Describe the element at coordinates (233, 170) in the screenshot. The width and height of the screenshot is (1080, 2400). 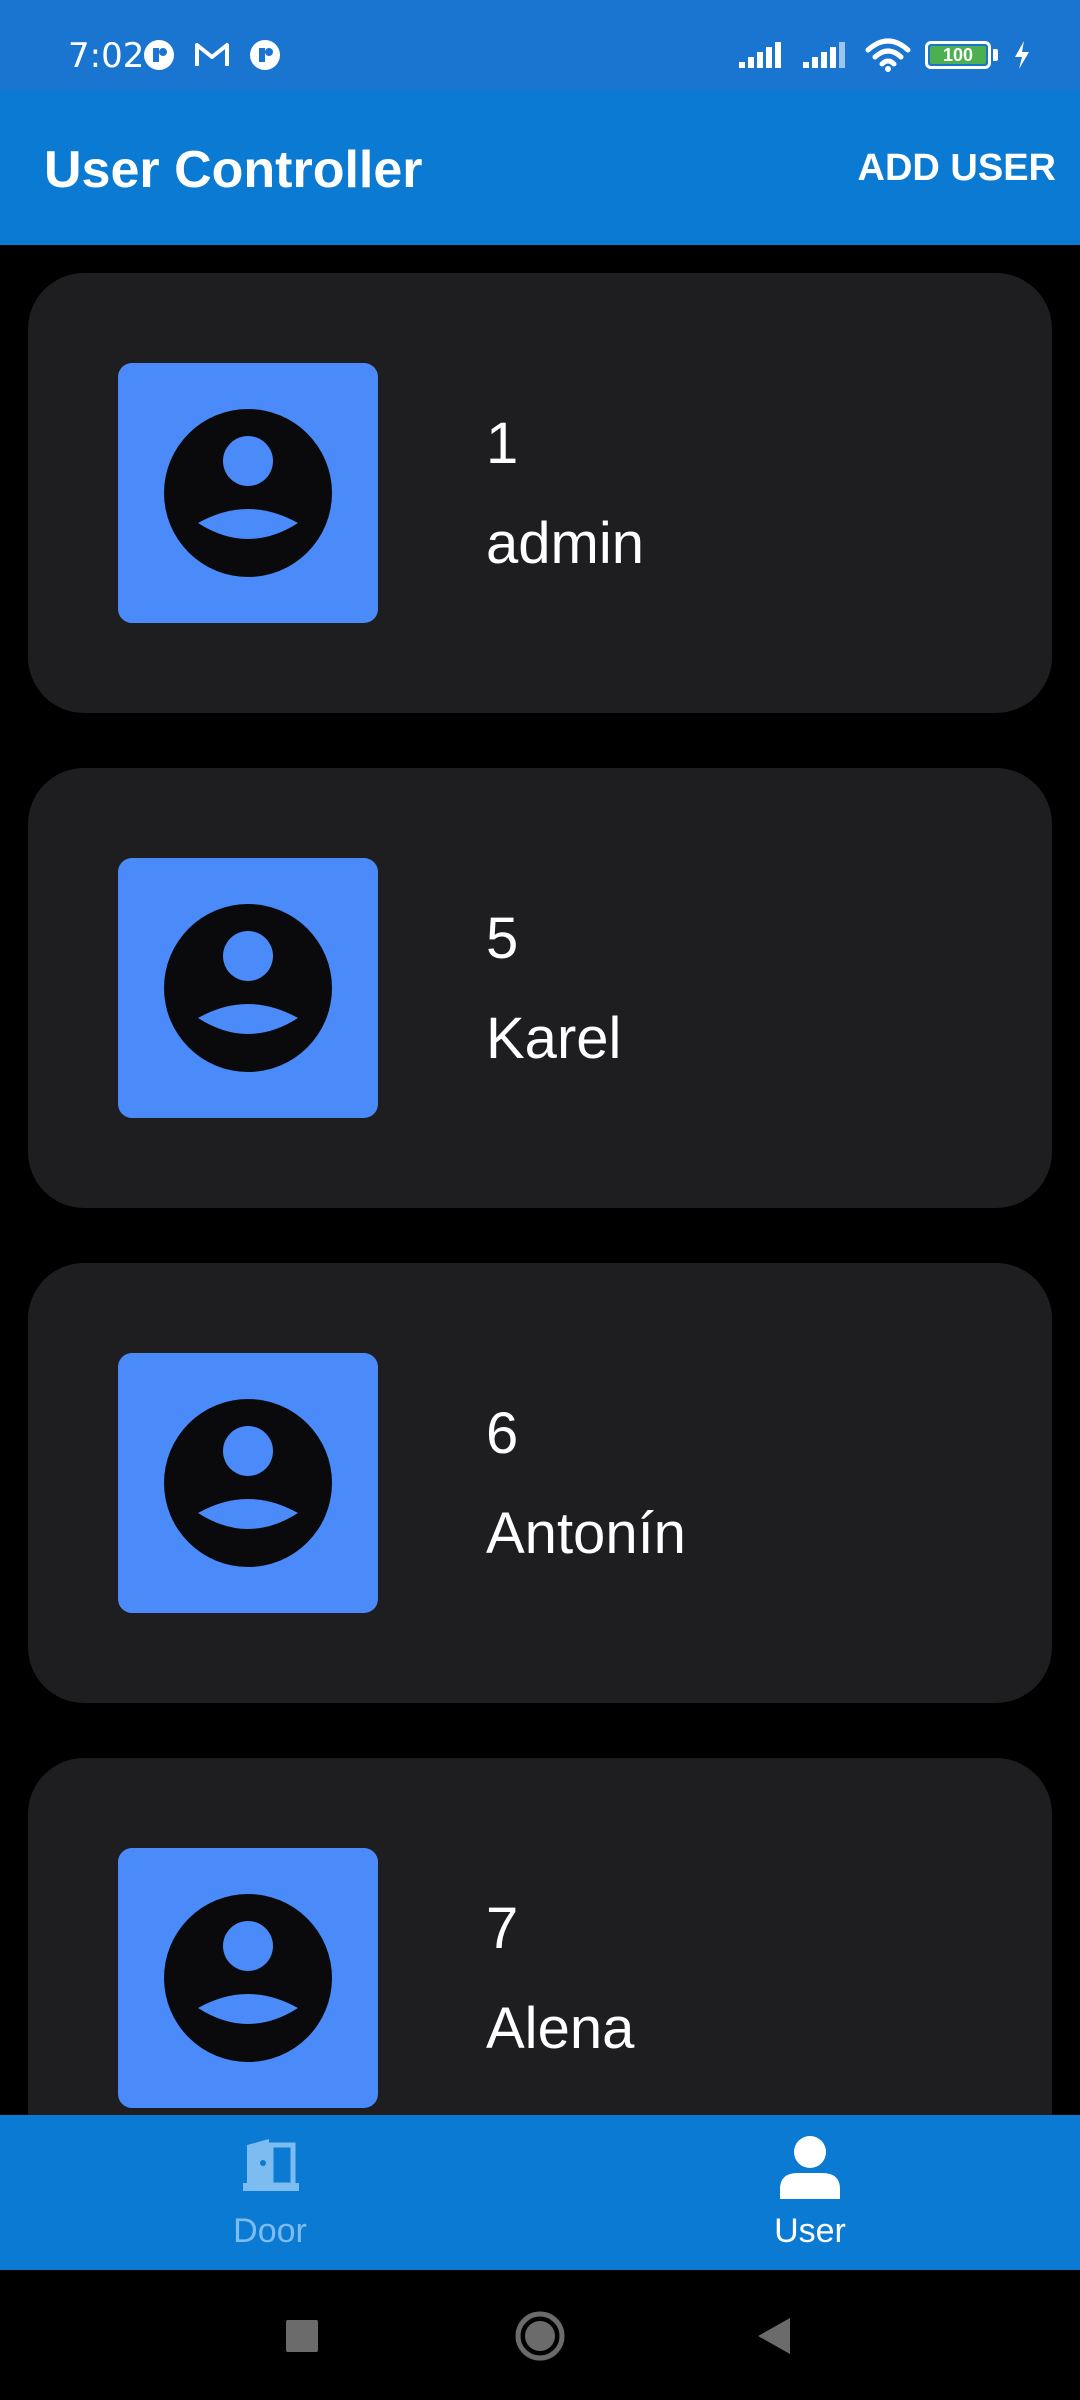
I see `page-title: User Controller` at that location.